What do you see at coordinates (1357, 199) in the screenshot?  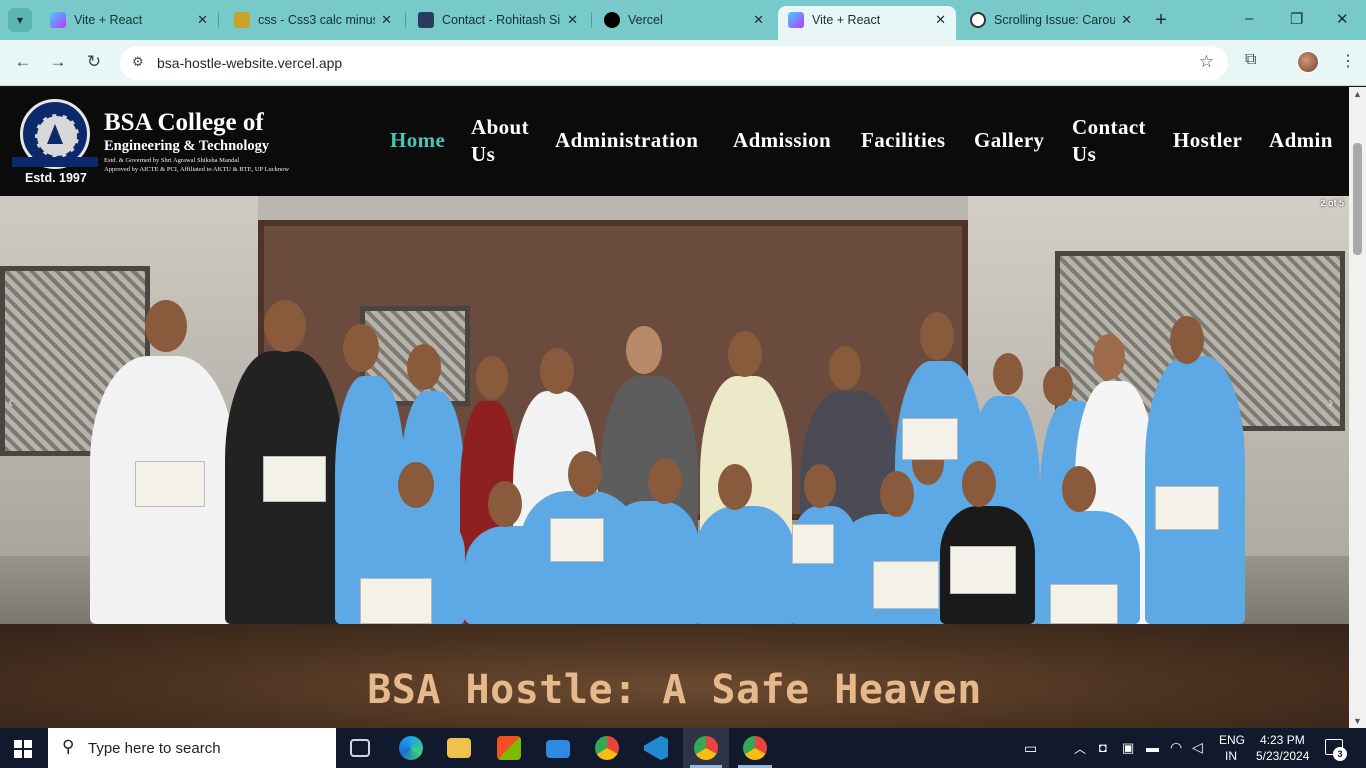 I see `scroll-thumb` at bounding box center [1357, 199].